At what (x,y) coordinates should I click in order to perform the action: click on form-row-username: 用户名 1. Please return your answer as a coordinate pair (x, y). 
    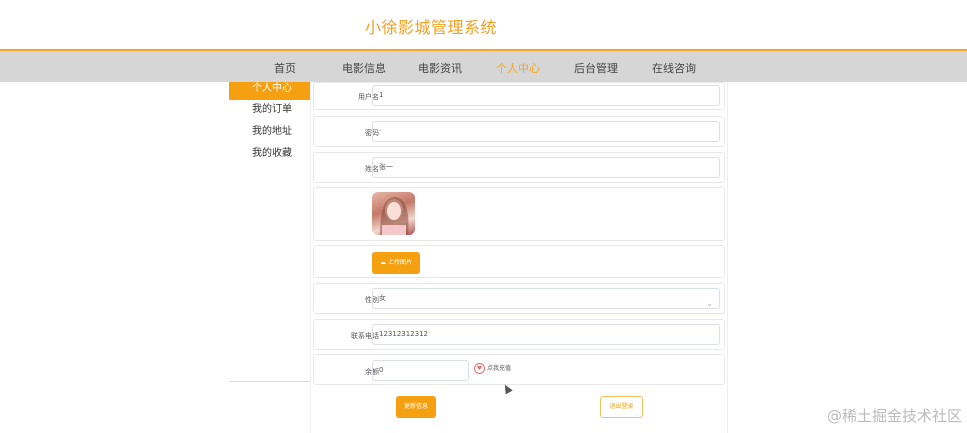
    Looking at the image, I should click on (519, 96).